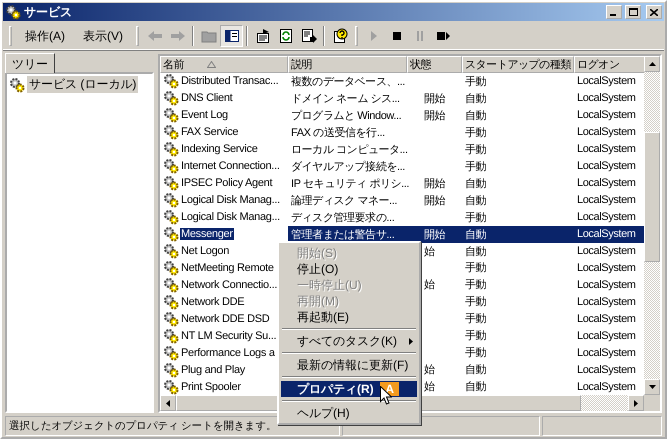  What do you see at coordinates (45, 36) in the screenshot?
I see `menu-item: 操作(A)` at bounding box center [45, 36].